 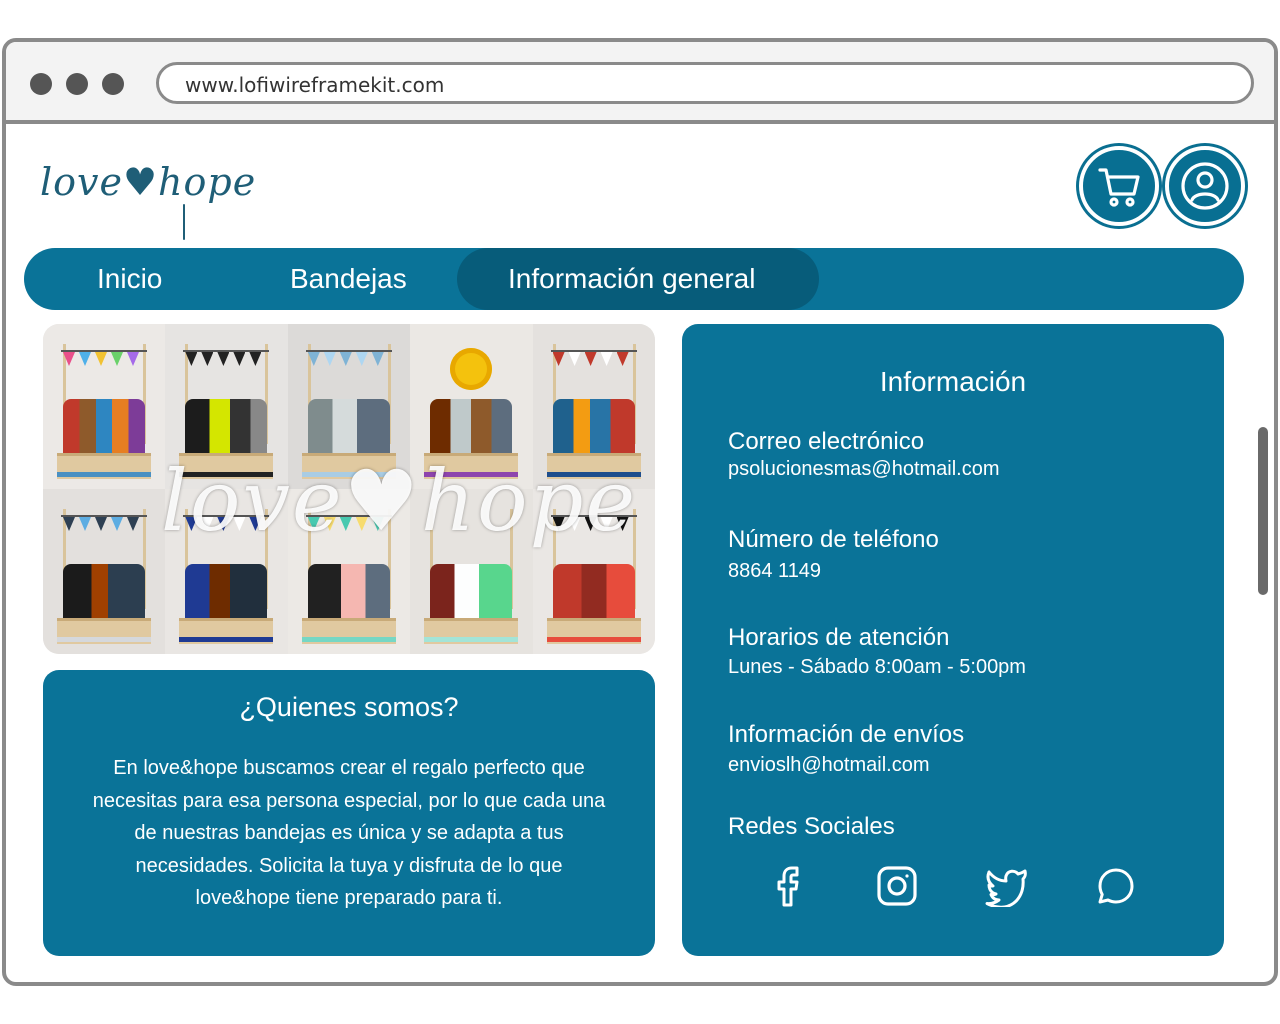 I want to click on nav-item-bandejas: Bandejas, so click(x=348, y=279).